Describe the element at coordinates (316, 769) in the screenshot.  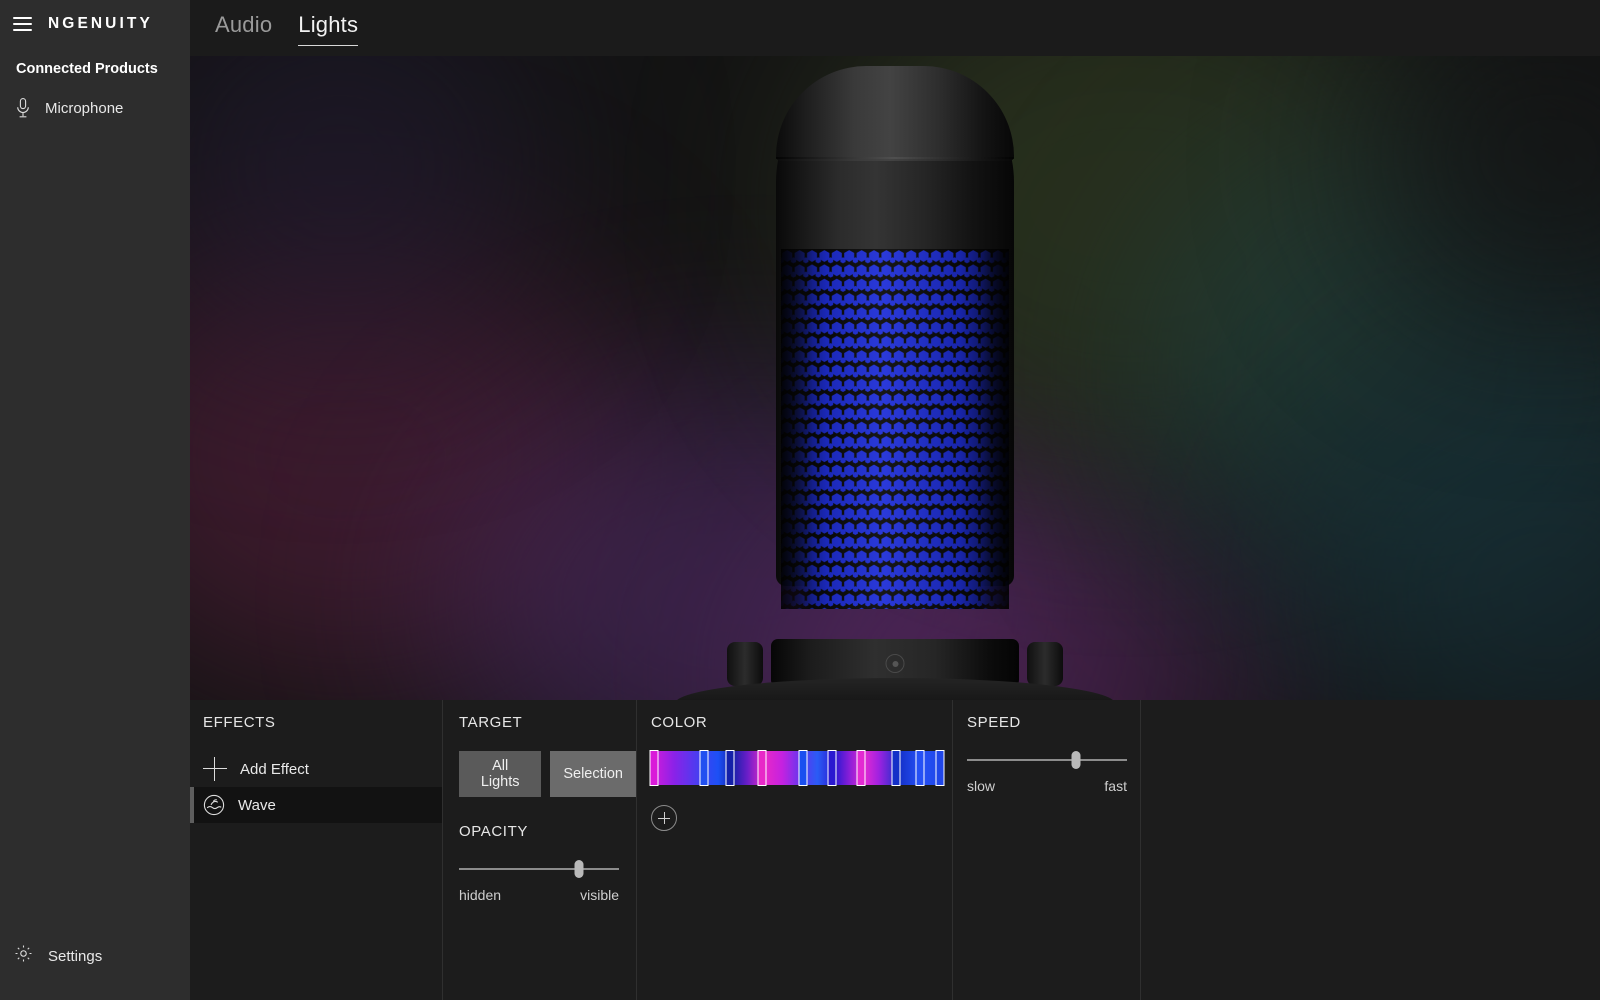
I see `add-effect-button: Add Effect` at that location.